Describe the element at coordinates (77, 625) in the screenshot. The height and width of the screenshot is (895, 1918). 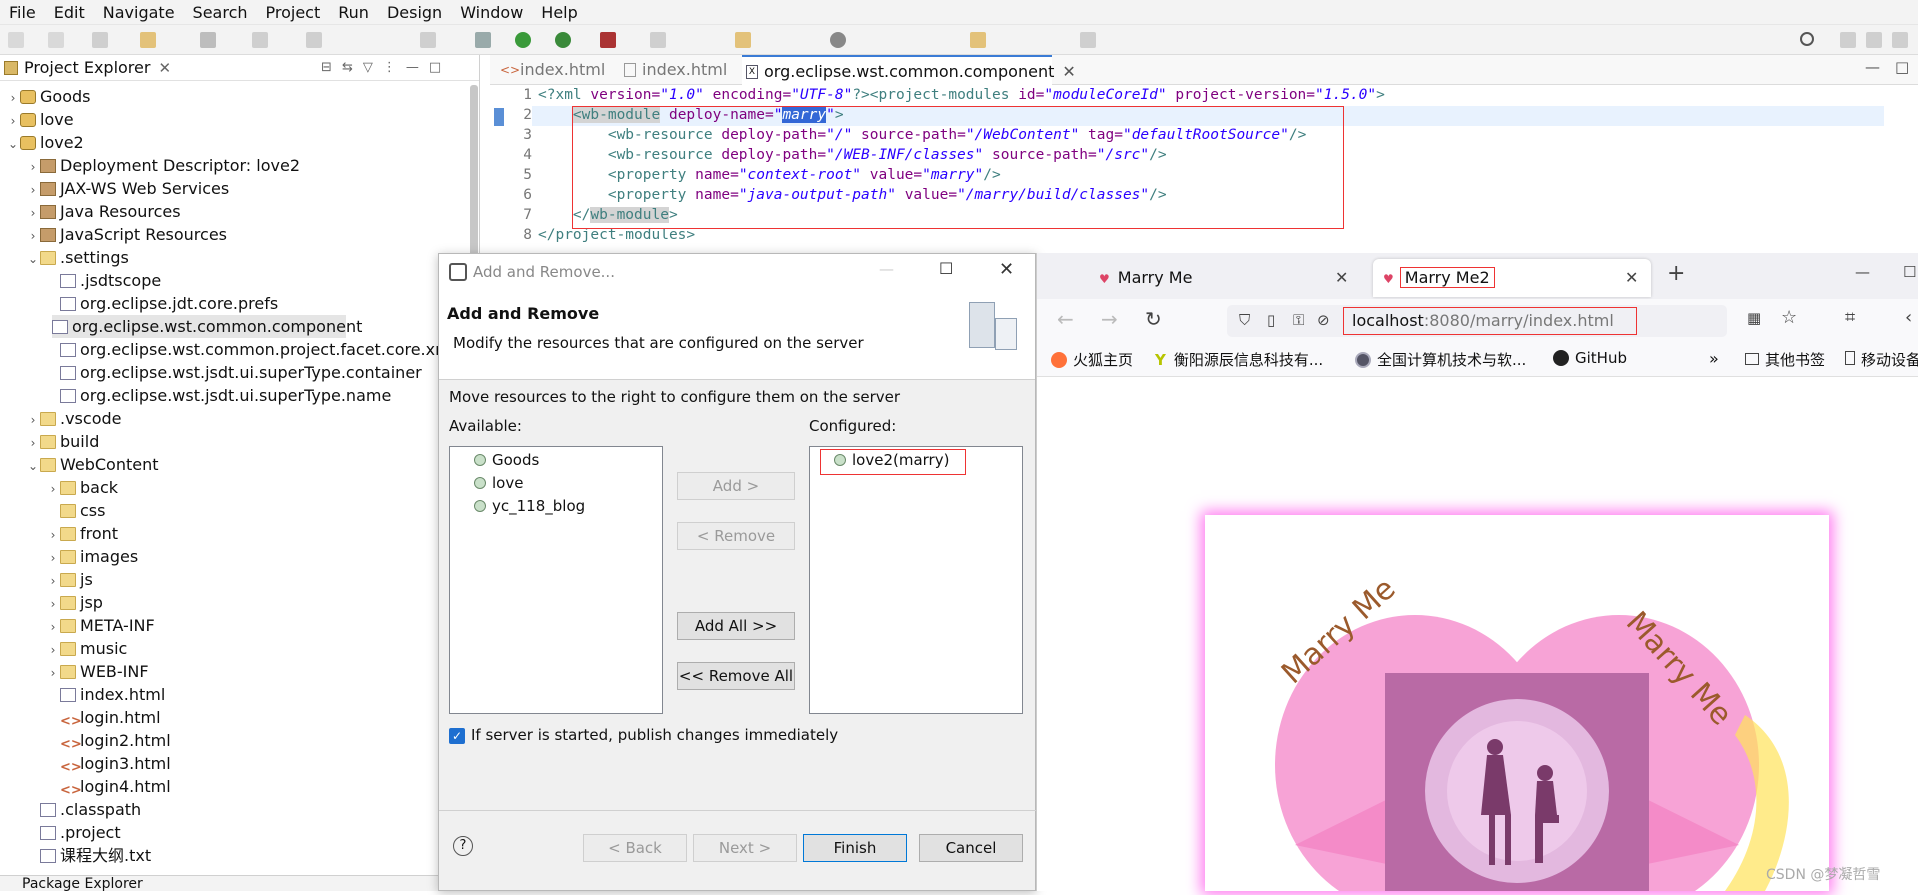
I see `tree-item: › META-INF` at that location.